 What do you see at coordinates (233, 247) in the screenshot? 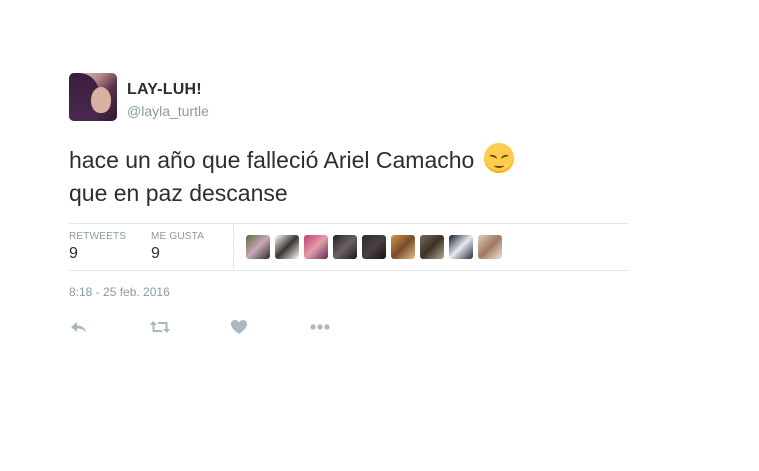
I see `stats-divider` at bounding box center [233, 247].